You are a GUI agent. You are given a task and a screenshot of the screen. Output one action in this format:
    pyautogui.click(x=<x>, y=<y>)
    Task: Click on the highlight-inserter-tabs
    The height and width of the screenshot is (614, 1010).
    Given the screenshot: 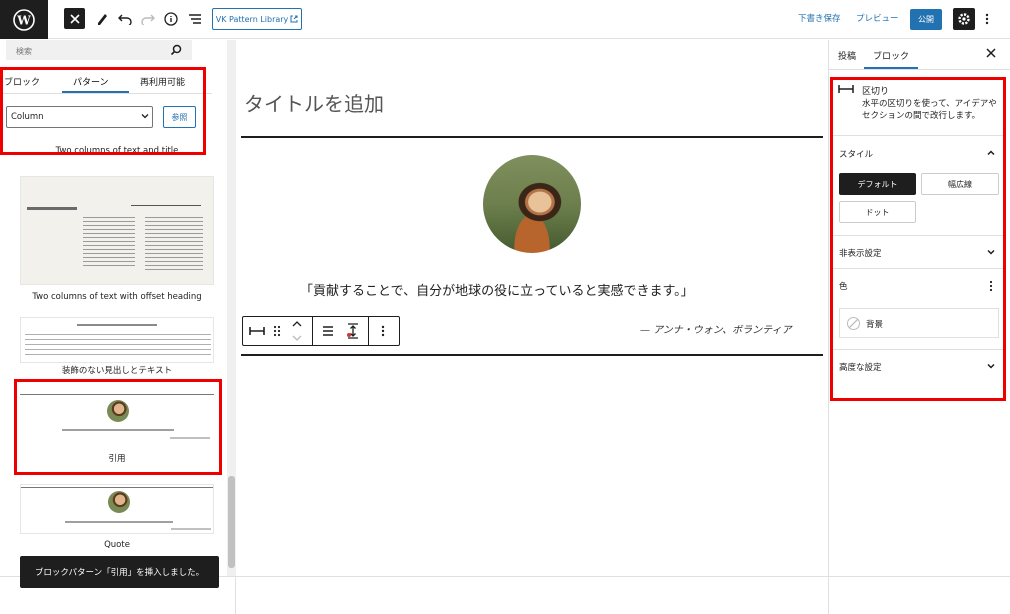 What is the action you would take?
    pyautogui.click(x=103, y=111)
    